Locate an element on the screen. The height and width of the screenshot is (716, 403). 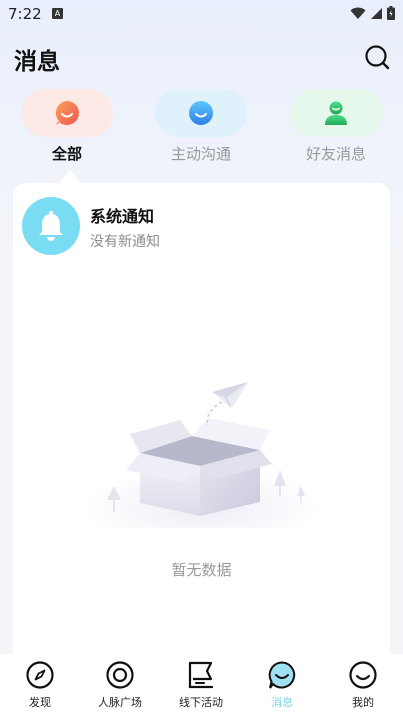
empty-state-text: 暂无数据 is located at coordinates (201, 570).